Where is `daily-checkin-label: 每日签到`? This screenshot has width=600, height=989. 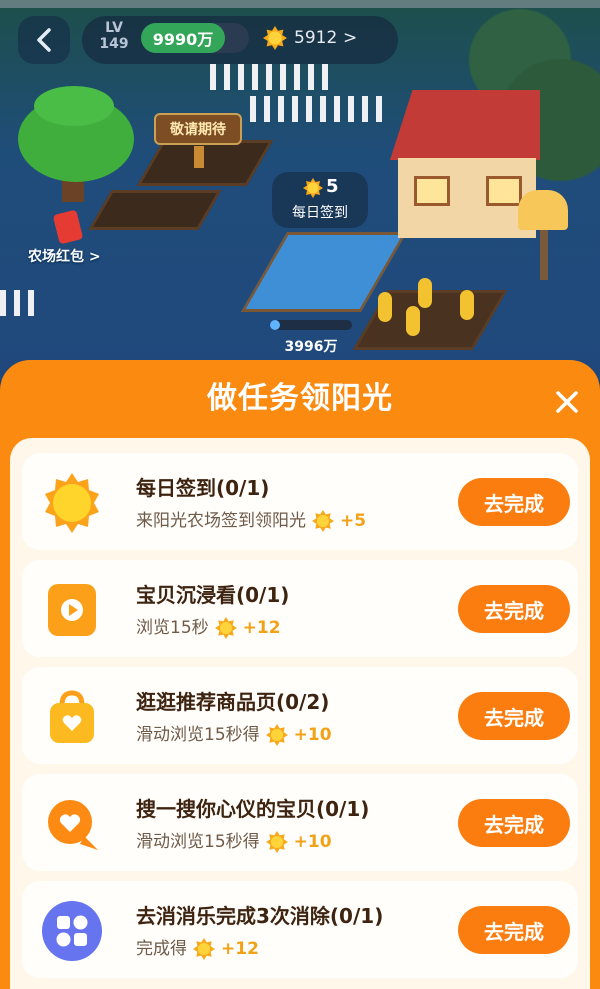
daily-checkin-label: 每日签到 is located at coordinates (320, 213).